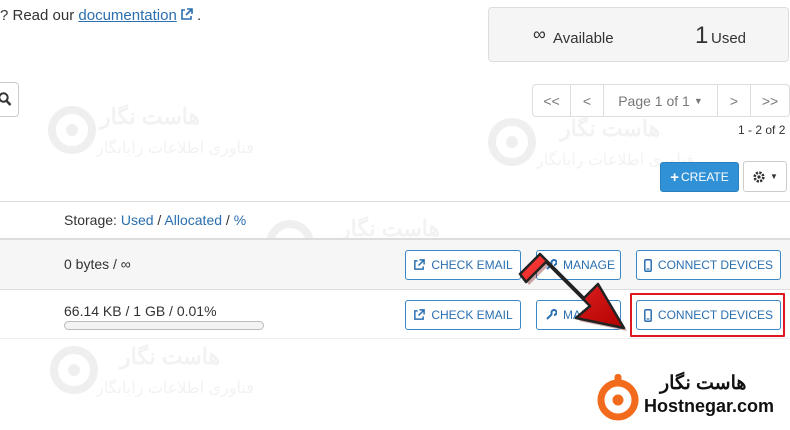 Image resolution: width=790 pixels, height=430 pixels. What do you see at coordinates (193, 220) in the screenshot?
I see `sort-allocated: Allocated` at bounding box center [193, 220].